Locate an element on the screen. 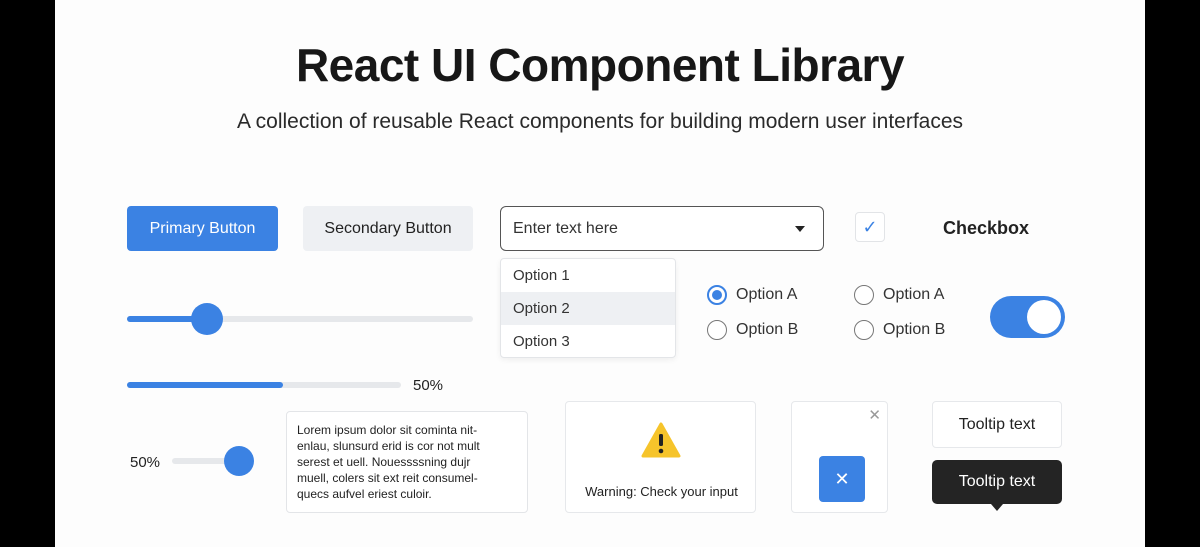  radio-option-b-2: Option B is located at coordinates (899, 330).